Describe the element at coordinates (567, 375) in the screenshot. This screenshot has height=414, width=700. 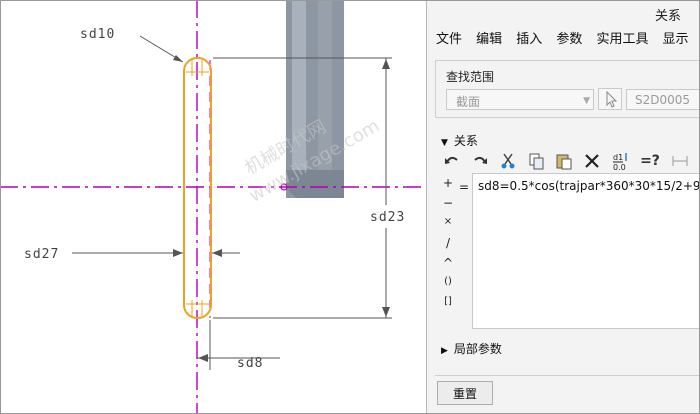
I see `divider` at that location.